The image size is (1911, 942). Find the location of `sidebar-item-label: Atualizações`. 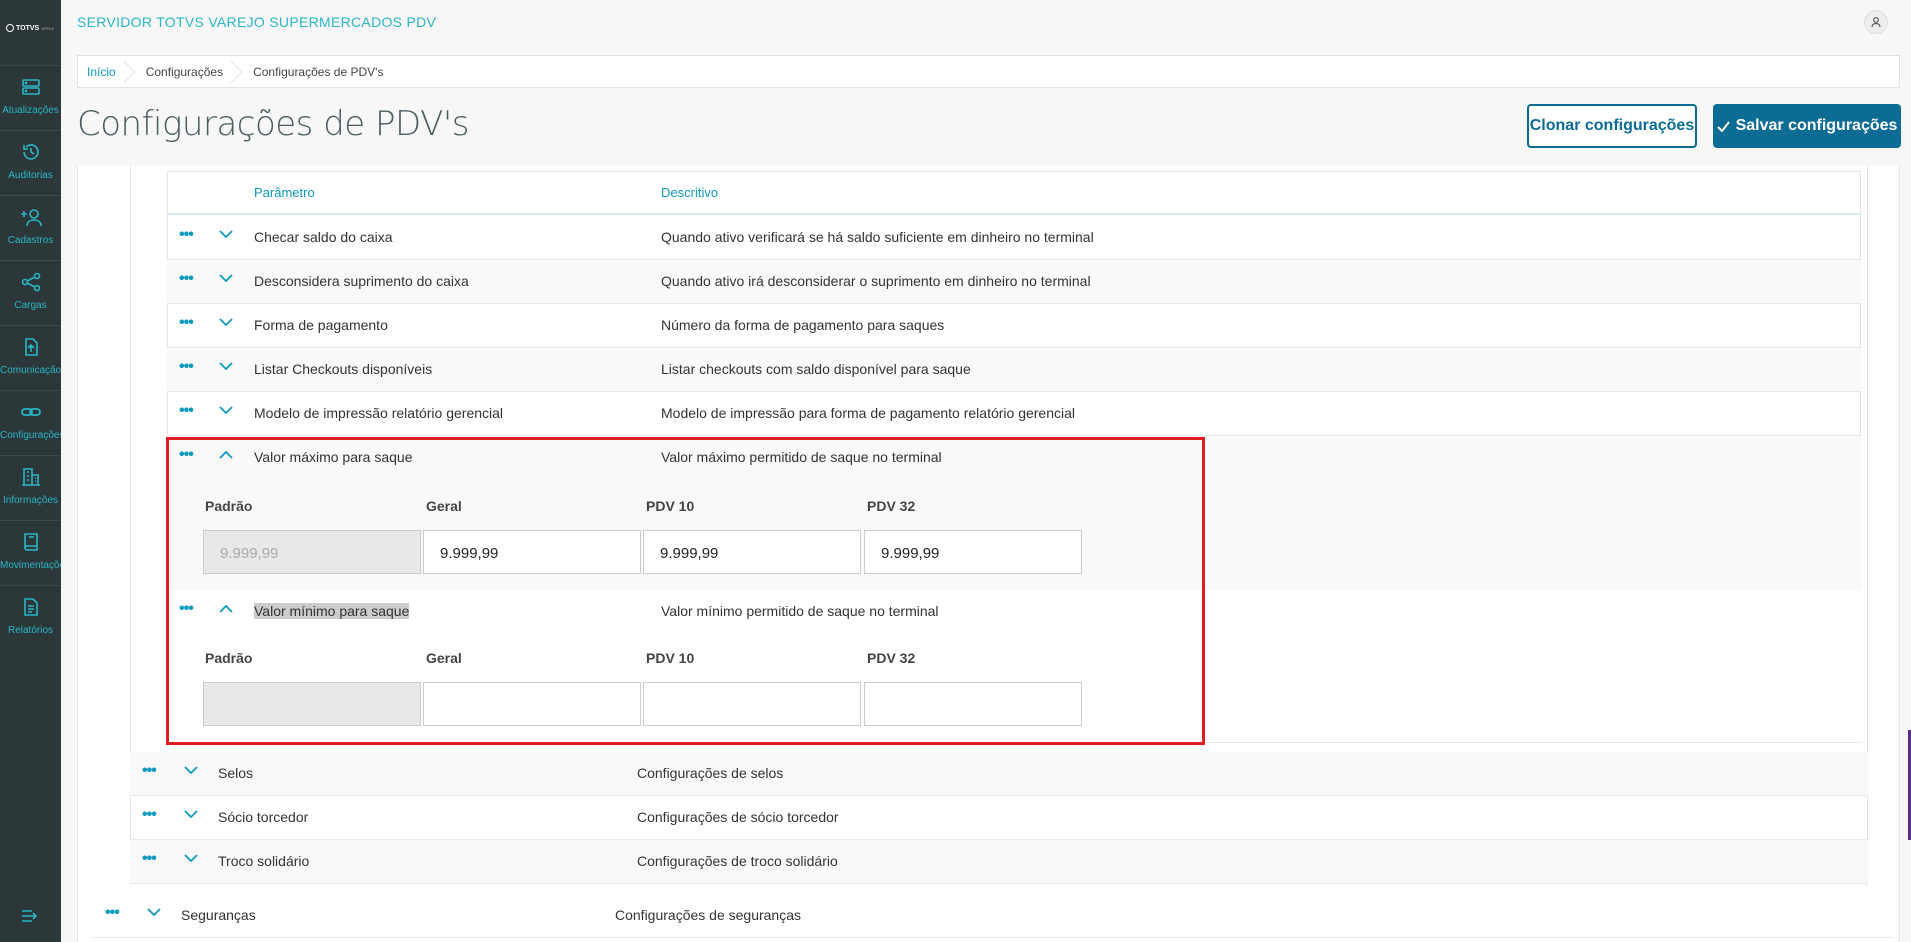

sidebar-item-label: Atualizações is located at coordinates (30, 110).